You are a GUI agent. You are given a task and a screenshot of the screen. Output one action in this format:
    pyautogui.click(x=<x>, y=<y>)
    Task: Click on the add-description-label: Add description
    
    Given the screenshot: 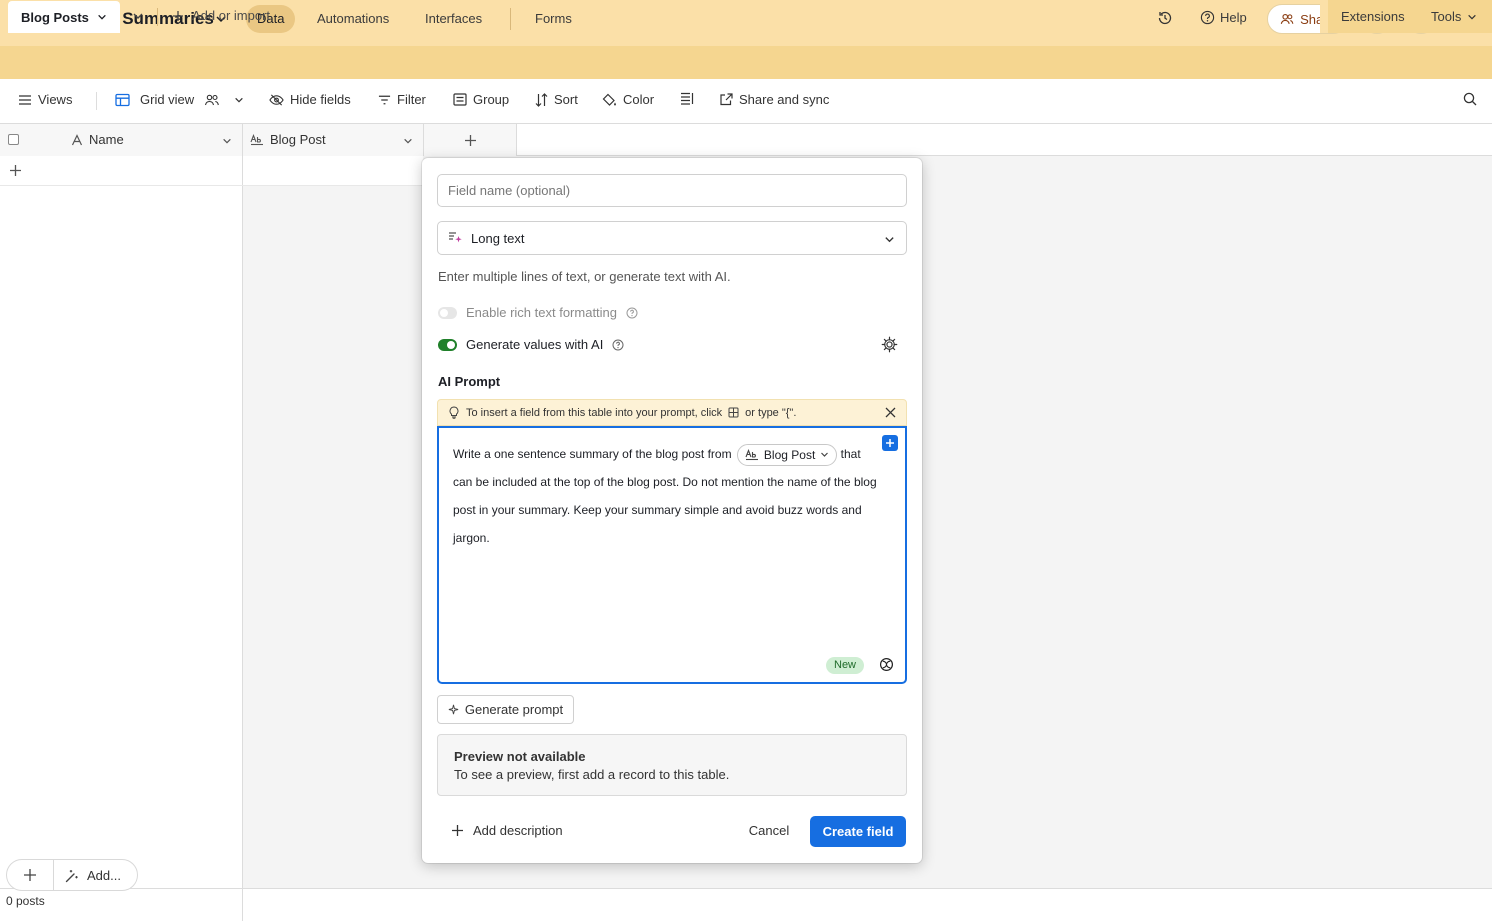 What is the action you would take?
    pyautogui.click(x=518, y=830)
    